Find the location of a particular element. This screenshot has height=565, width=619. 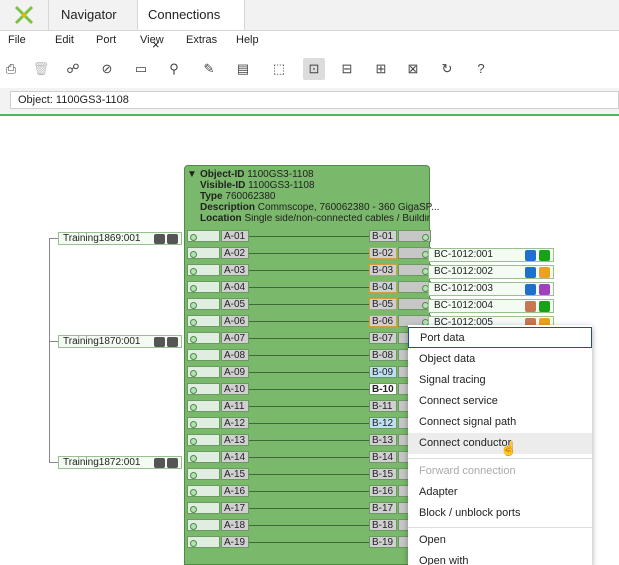

training-cable: Training1869:001 is located at coordinates (120, 238).